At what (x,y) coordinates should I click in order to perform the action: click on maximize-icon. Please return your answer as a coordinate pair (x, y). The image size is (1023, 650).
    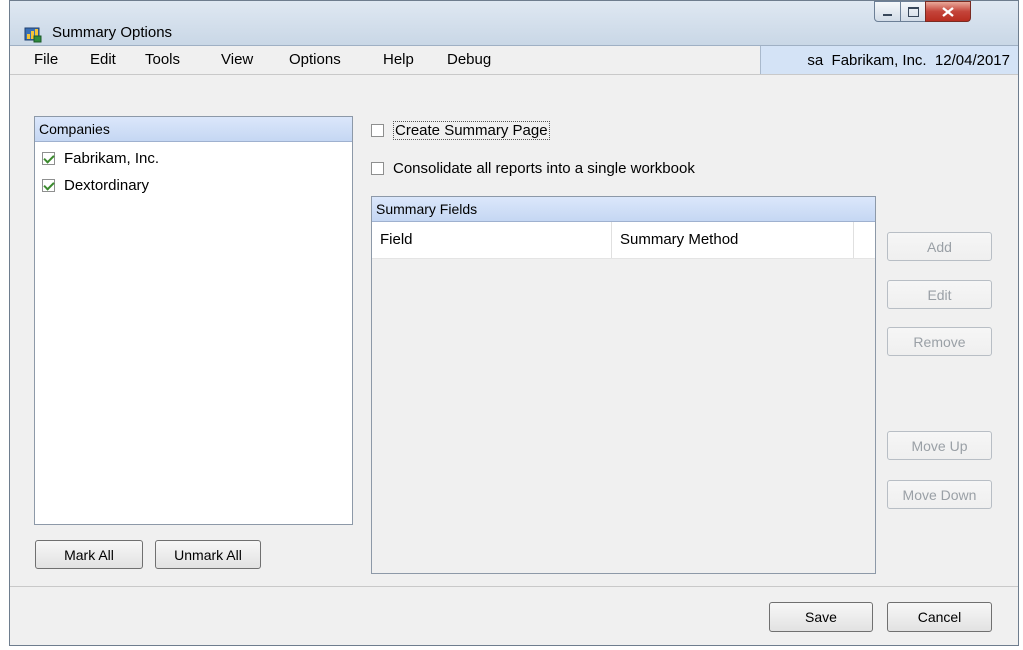
    Looking at the image, I should click on (913, 11).